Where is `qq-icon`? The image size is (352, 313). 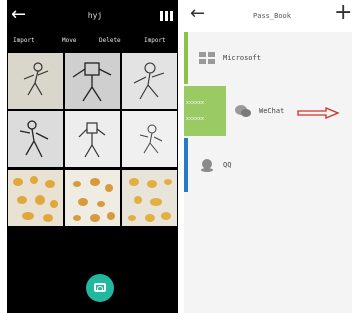 qq-icon is located at coordinates (207, 165).